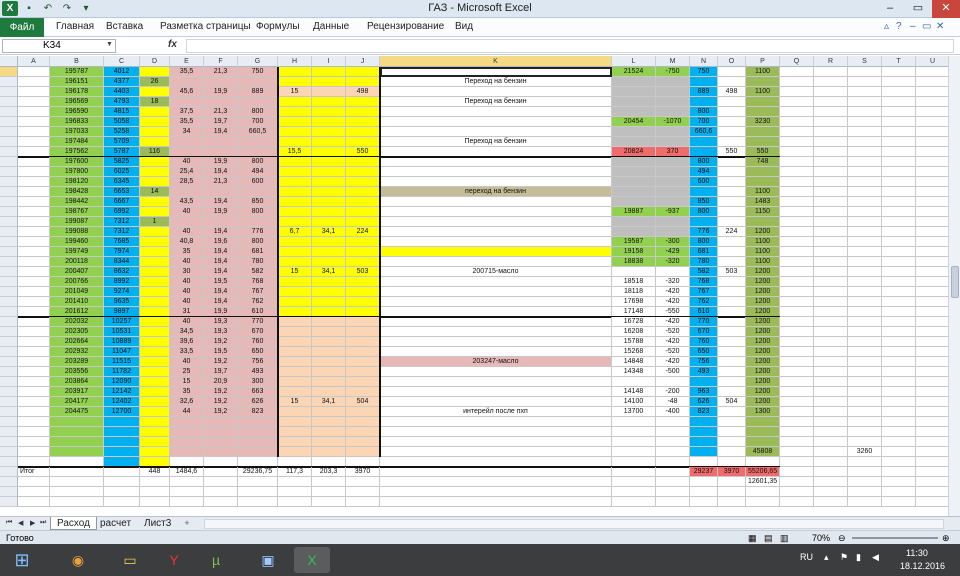  I want to click on cell-t37, so click(899, 102).